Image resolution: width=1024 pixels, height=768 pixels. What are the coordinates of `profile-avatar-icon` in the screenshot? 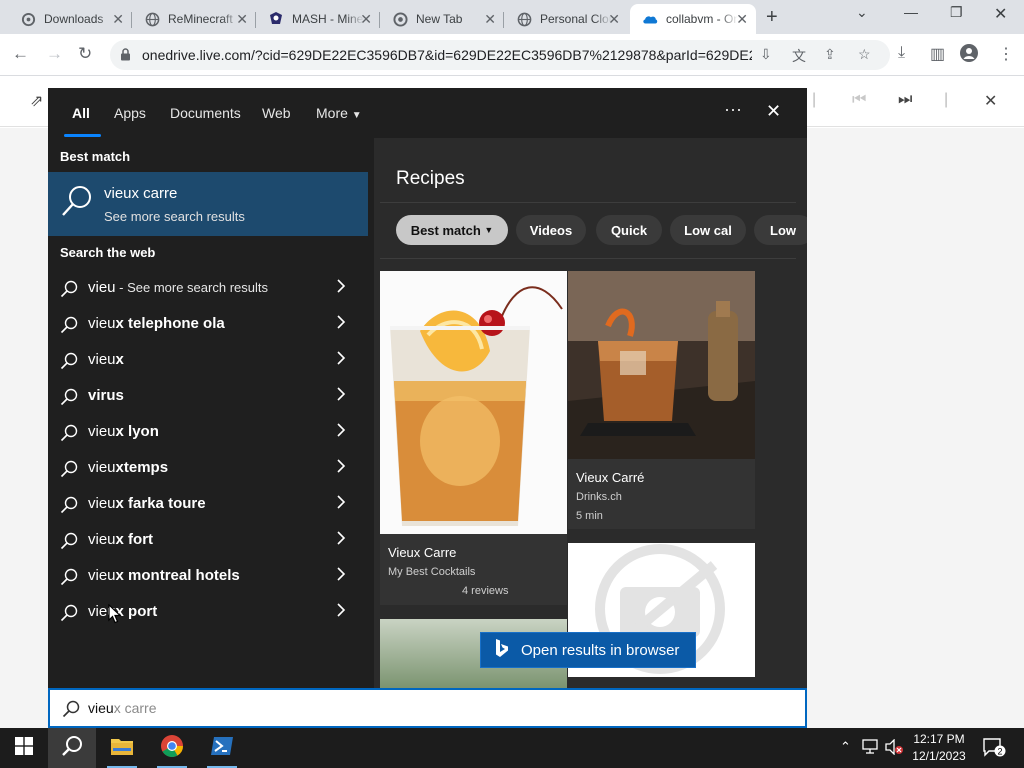 It's located at (969, 55).